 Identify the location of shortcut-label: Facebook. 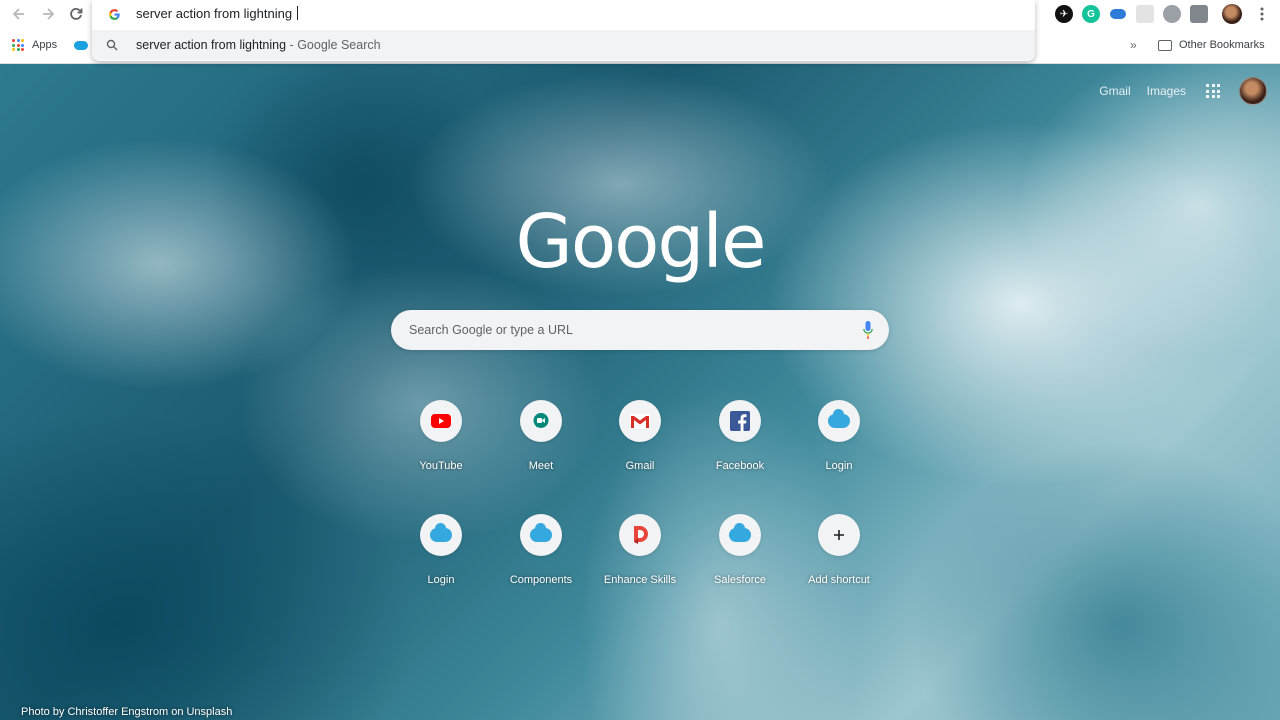
(740, 466).